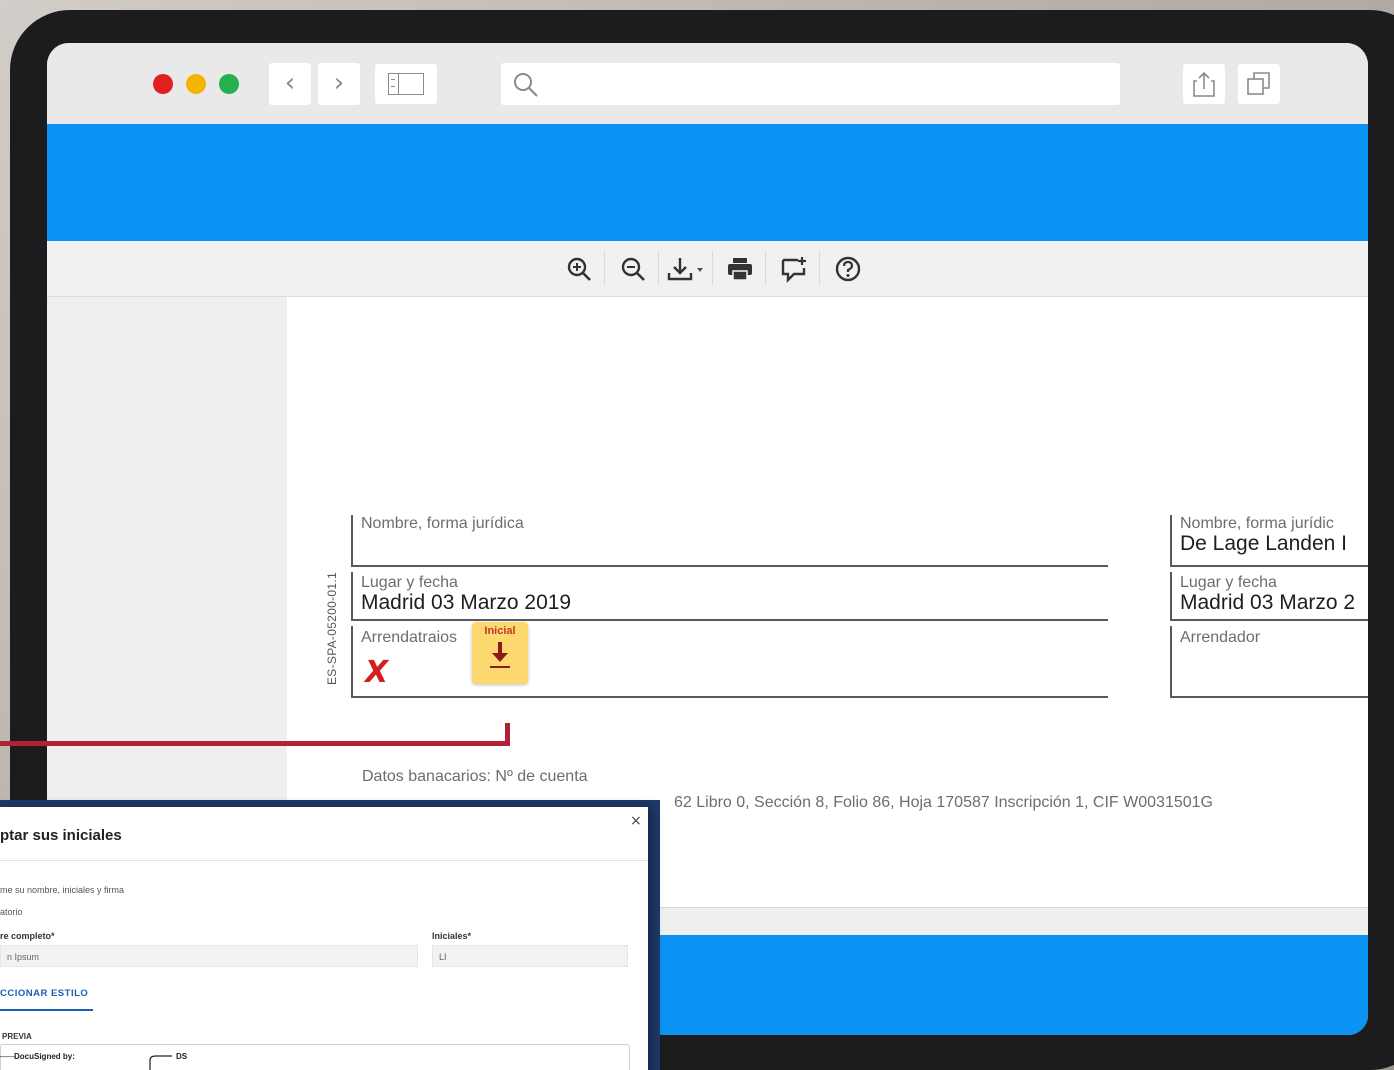 The image size is (1394, 1070). I want to click on sidebar-icon, so click(406, 84).